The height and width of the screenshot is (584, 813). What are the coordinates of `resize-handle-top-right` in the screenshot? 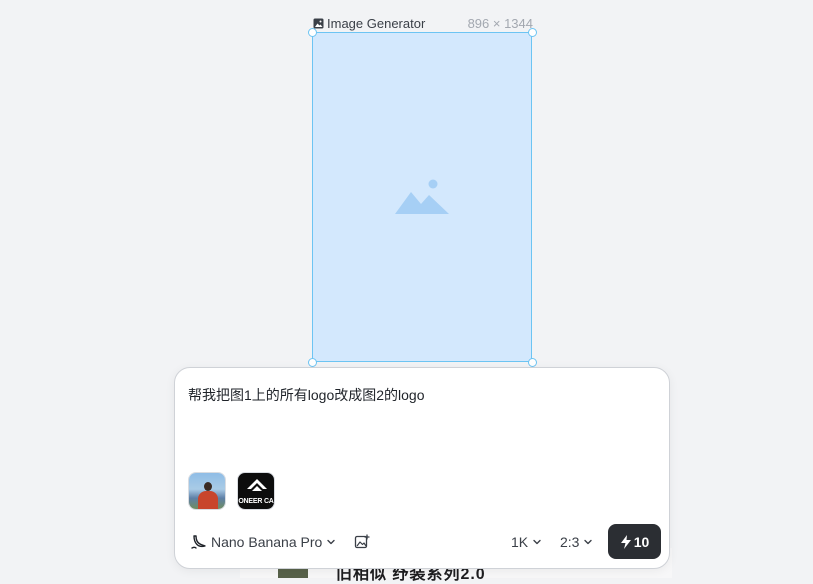 It's located at (532, 32).